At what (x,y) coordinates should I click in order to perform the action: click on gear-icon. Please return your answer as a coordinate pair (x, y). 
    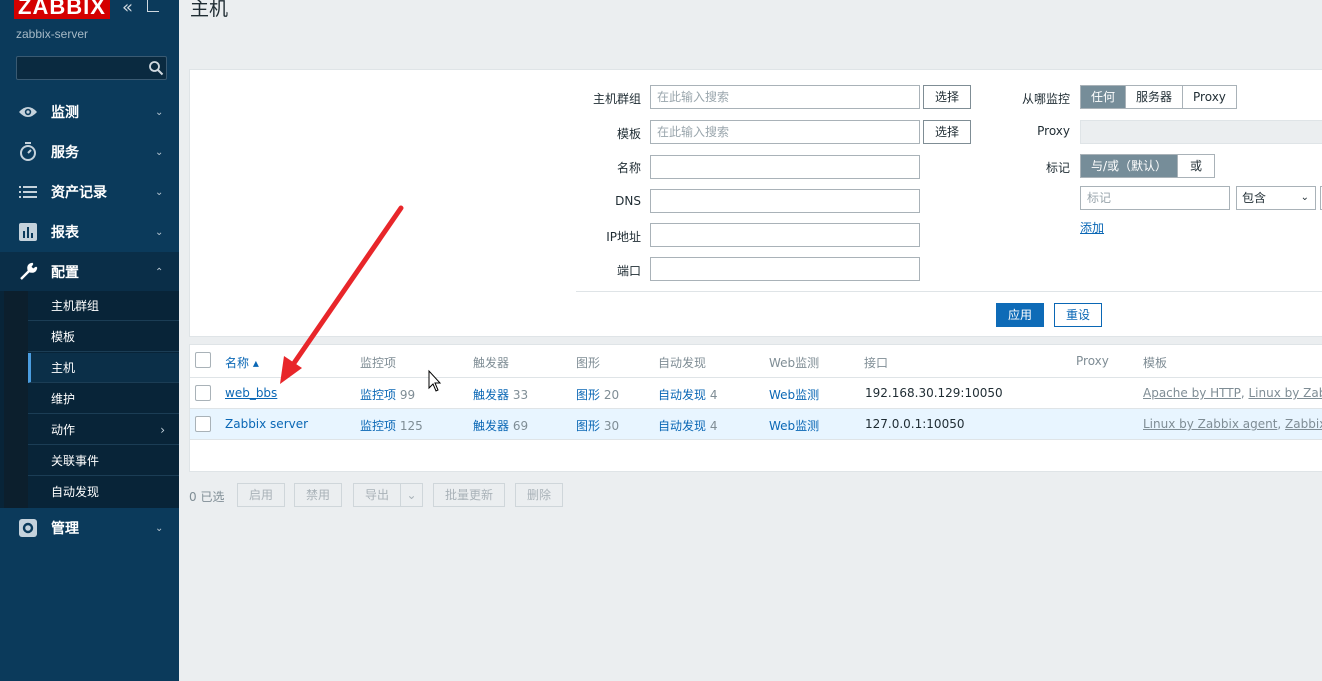
    Looking at the image, I should click on (28, 528).